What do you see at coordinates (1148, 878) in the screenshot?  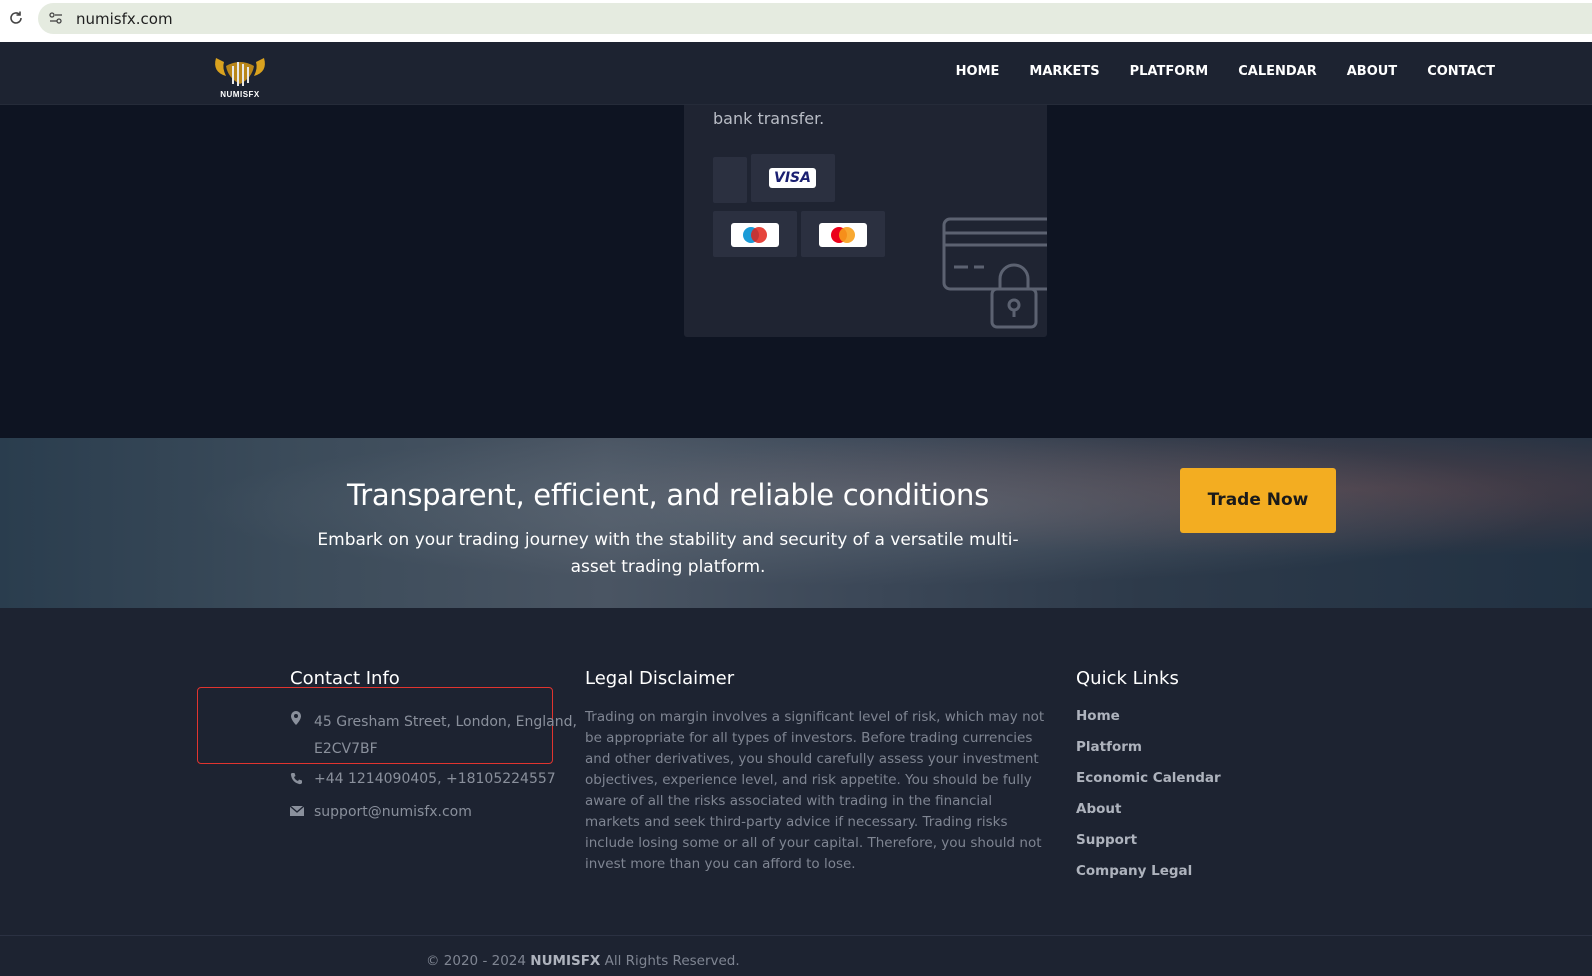 I see `quick-link-company-legal: Company Legal` at bounding box center [1148, 878].